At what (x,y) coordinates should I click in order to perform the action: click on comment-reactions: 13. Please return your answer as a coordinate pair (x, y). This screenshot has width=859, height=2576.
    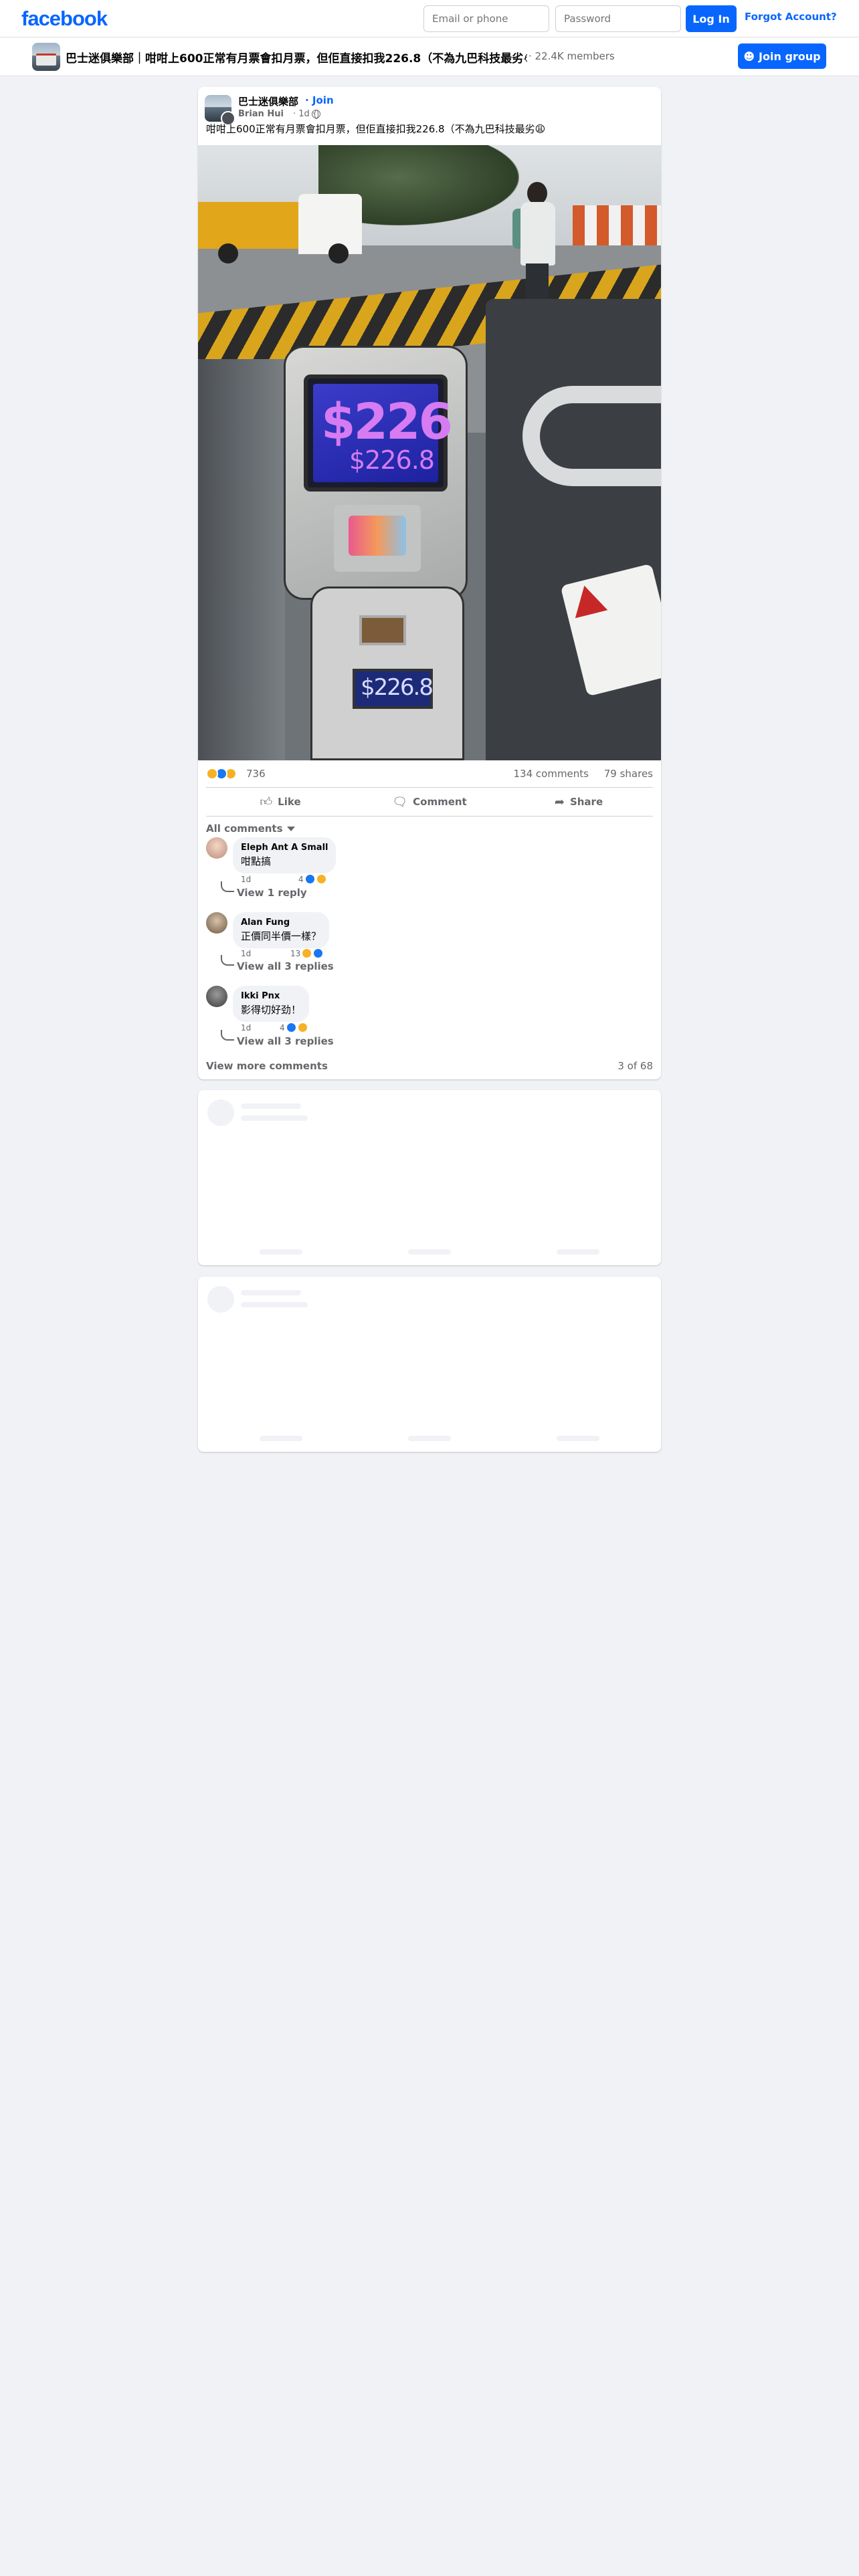
    Looking at the image, I should click on (307, 953).